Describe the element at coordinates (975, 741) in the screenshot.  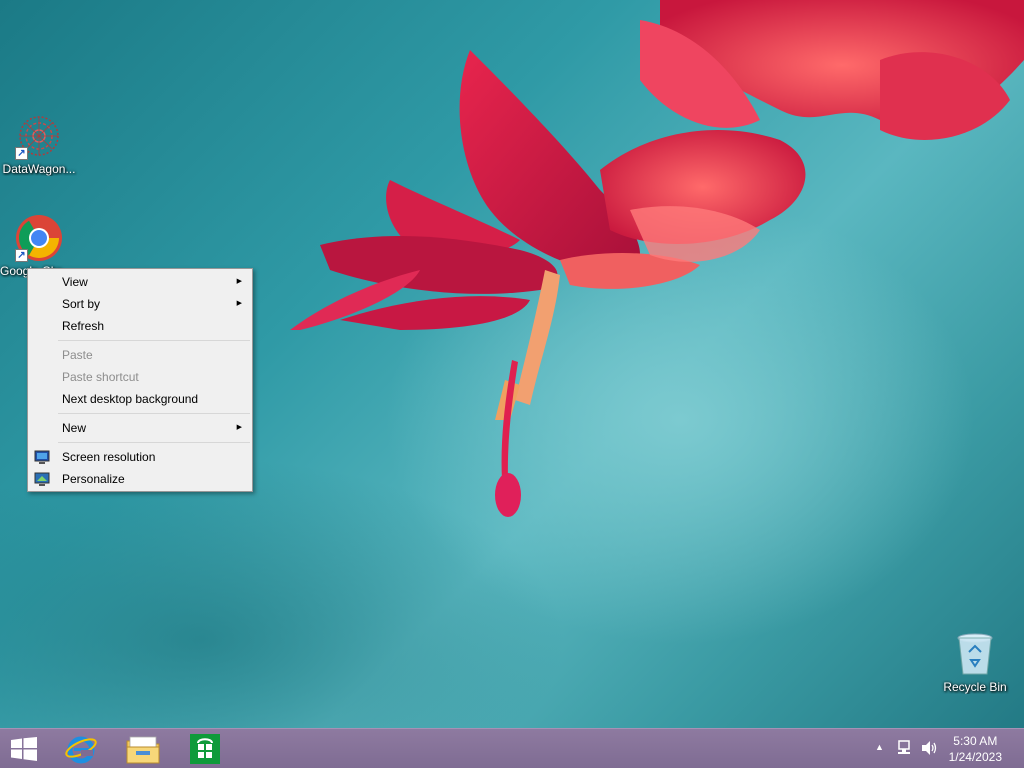
I see `clock-time: 5:30 AM` at that location.